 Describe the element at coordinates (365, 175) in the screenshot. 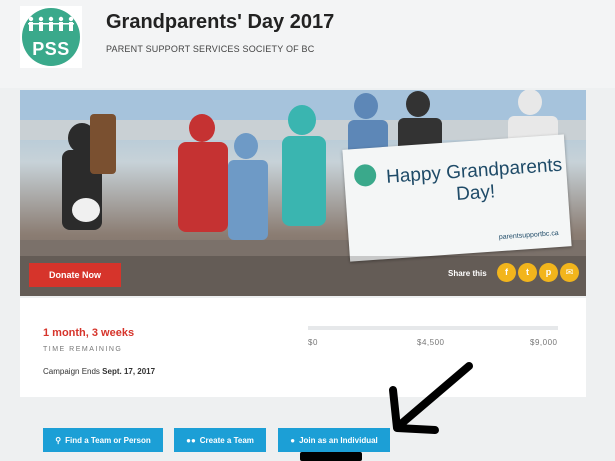

I see `banner-logo-icon` at that location.